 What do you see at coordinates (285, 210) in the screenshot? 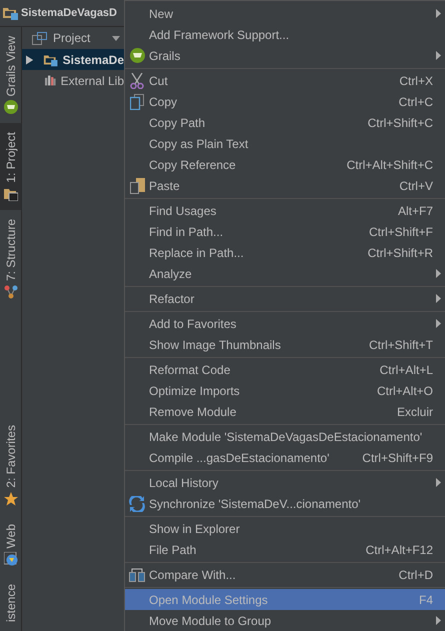
I see `menu-item: Find Usages Alt+F7` at bounding box center [285, 210].